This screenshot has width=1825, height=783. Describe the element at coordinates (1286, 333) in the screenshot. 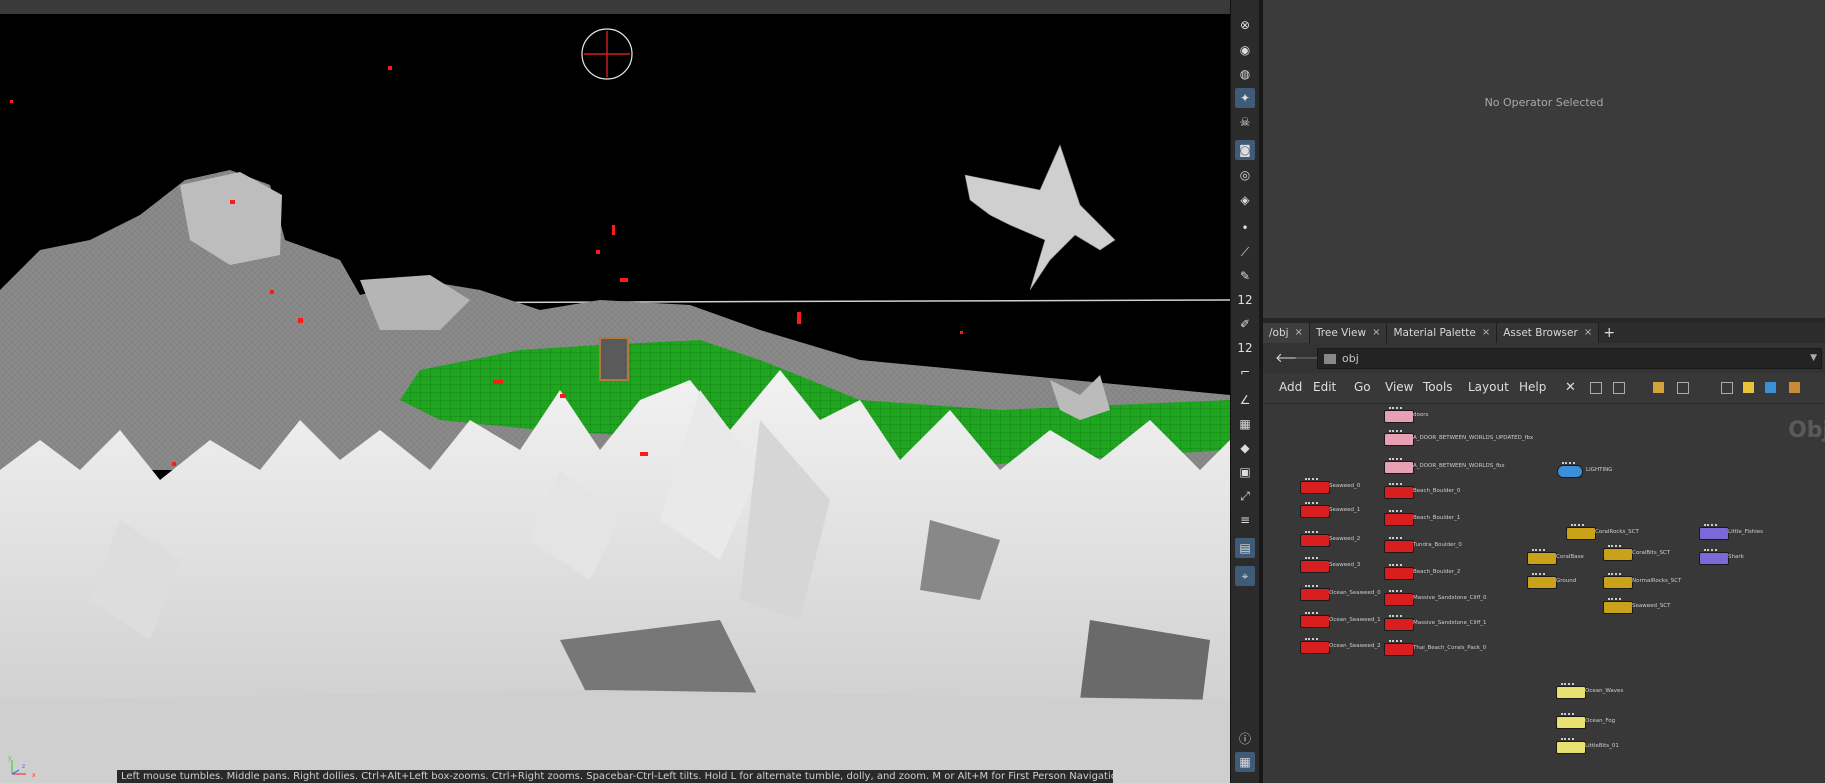

I see `tab-obj: /obj ×` at that location.